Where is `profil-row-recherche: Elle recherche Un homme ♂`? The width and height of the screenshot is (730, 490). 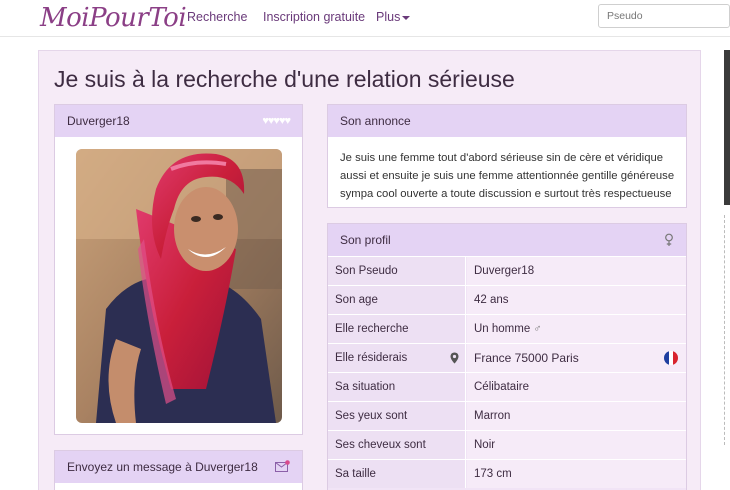 profil-row-recherche: Elle recherche Un homme ♂ is located at coordinates (507, 328).